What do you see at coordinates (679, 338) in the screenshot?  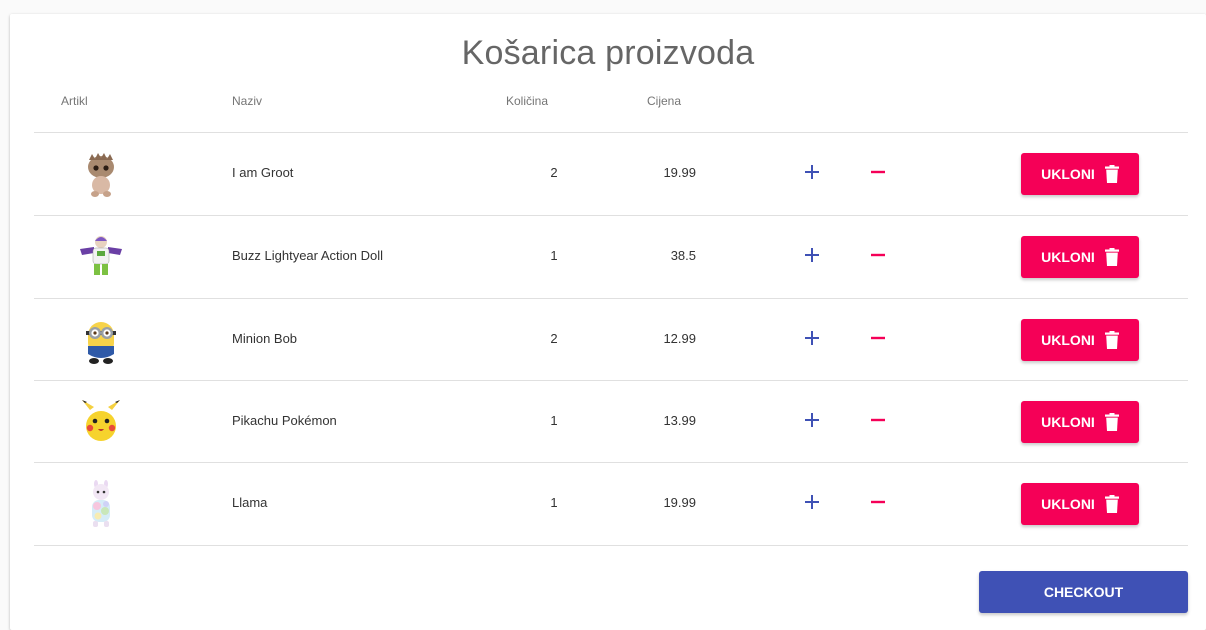 I see `product-price: 12.99` at bounding box center [679, 338].